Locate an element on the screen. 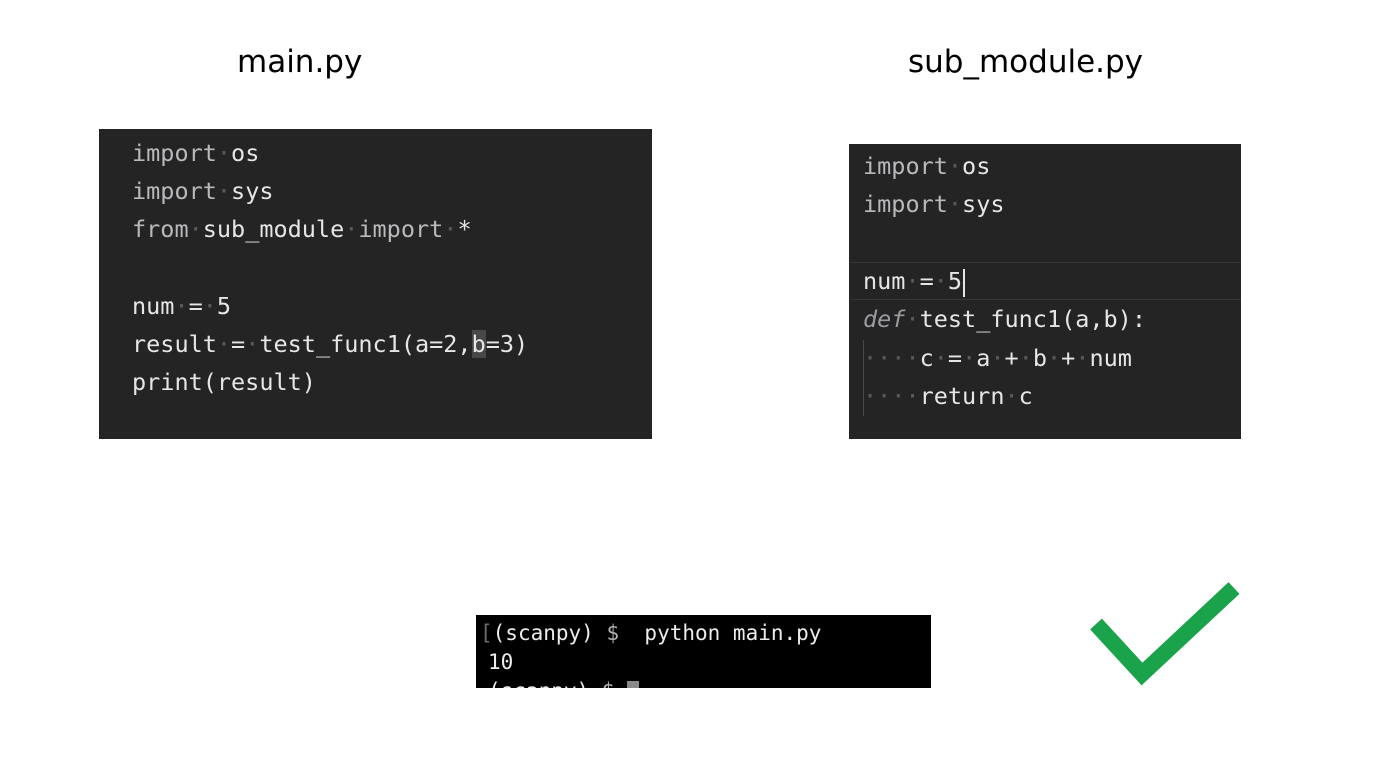 The width and height of the screenshot is (1400, 767). terminal-cursor is located at coordinates (633, 684).